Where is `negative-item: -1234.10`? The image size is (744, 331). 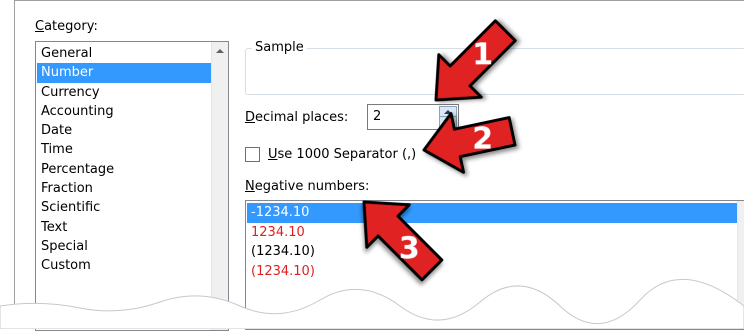 negative-item: -1234.10 is located at coordinates (492, 213).